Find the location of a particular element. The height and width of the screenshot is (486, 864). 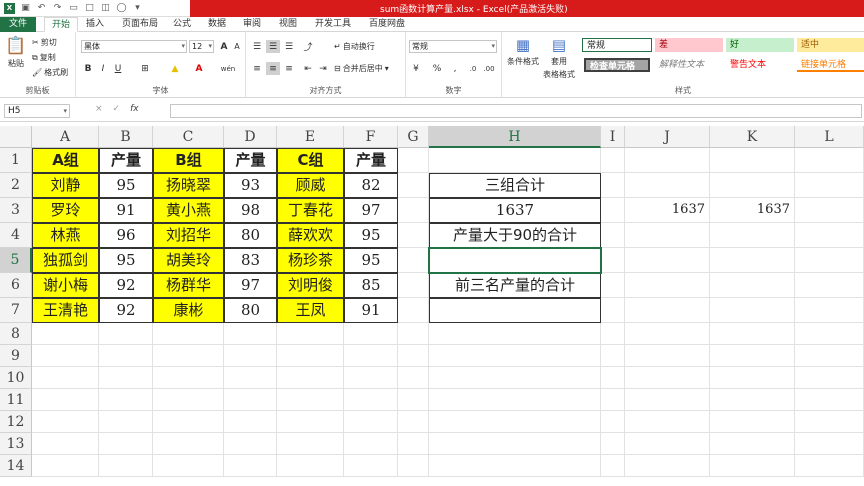

cell-e5: 杨珍茶 is located at coordinates (310, 260).